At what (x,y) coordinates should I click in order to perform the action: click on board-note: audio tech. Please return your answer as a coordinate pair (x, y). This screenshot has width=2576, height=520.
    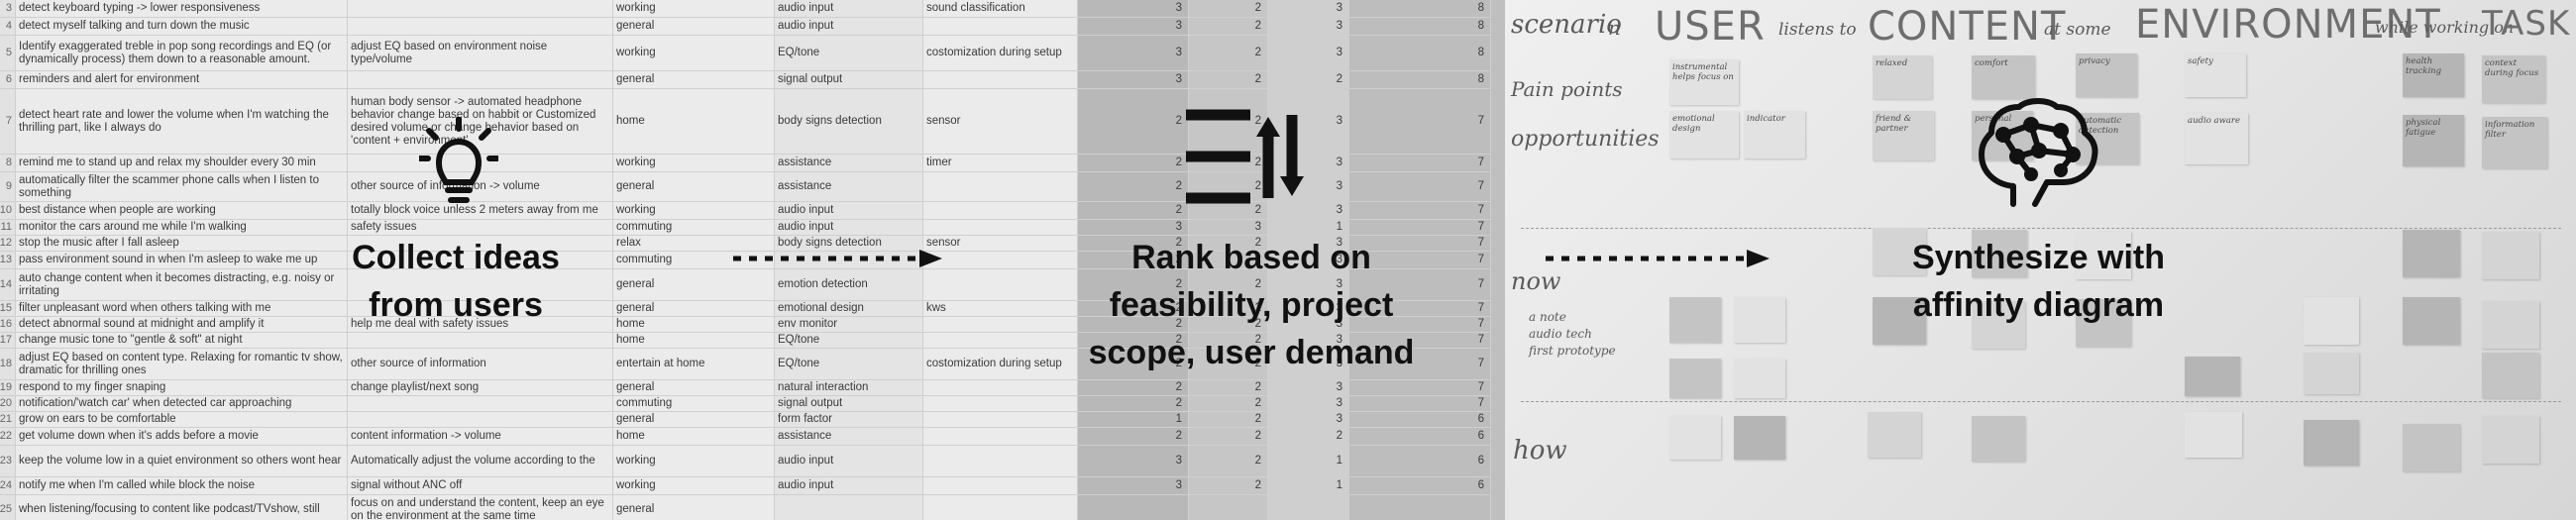
    Looking at the image, I should click on (1560, 334).